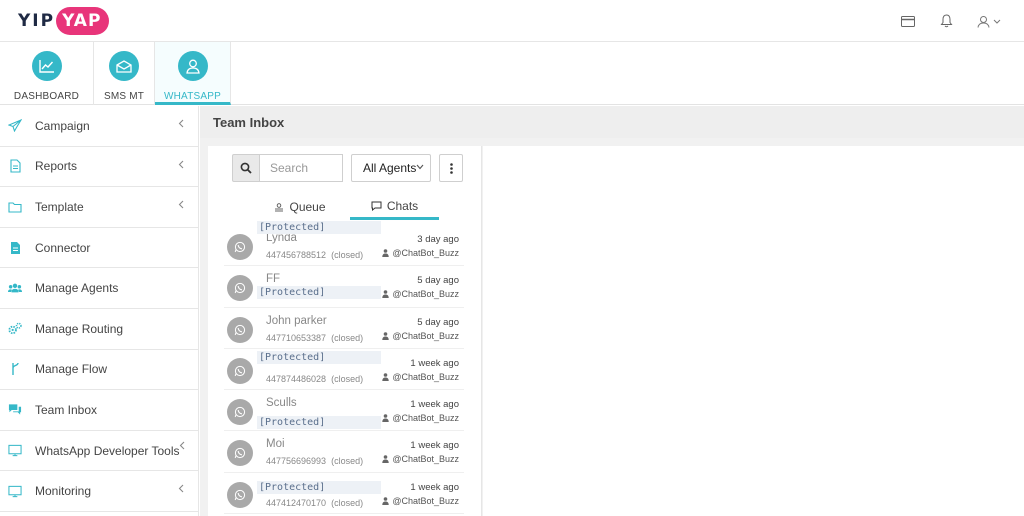 This screenshot has width=1024, height=516. I want to click on chat-phone: 447756696993 (closed), so click(315, 461).